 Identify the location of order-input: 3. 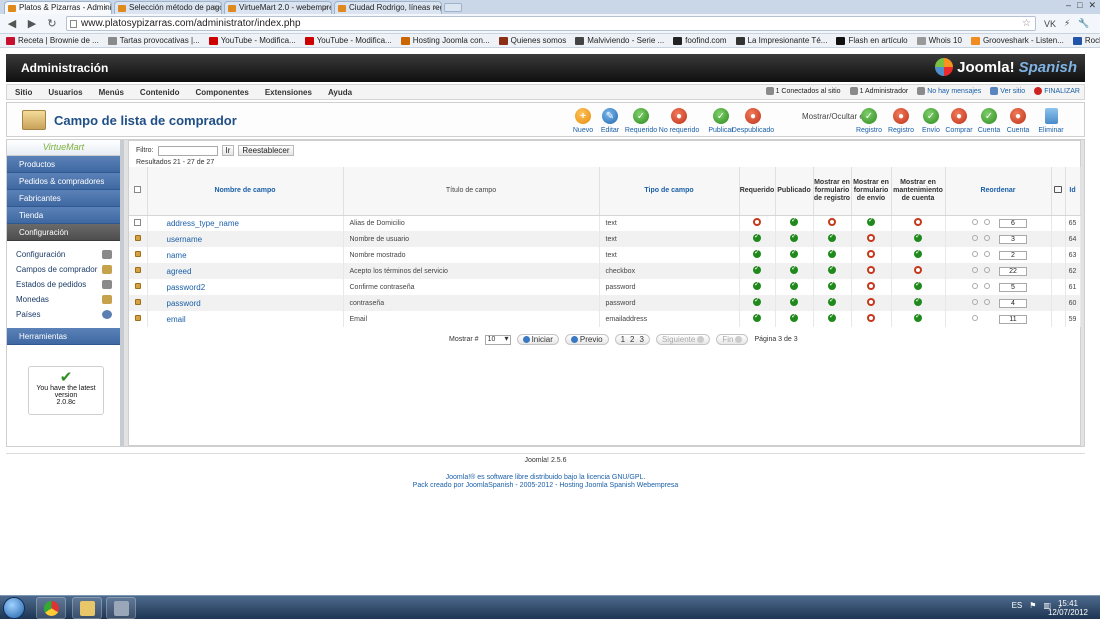
(1013, 239).